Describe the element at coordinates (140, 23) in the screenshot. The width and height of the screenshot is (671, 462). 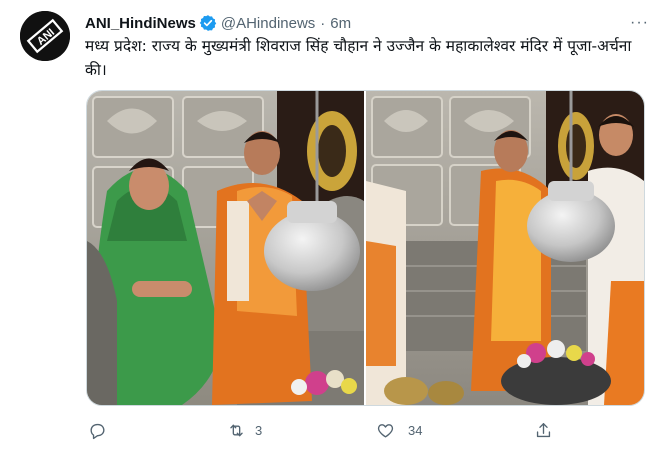
I see `display-name: ANI_HindiNews` at that location.